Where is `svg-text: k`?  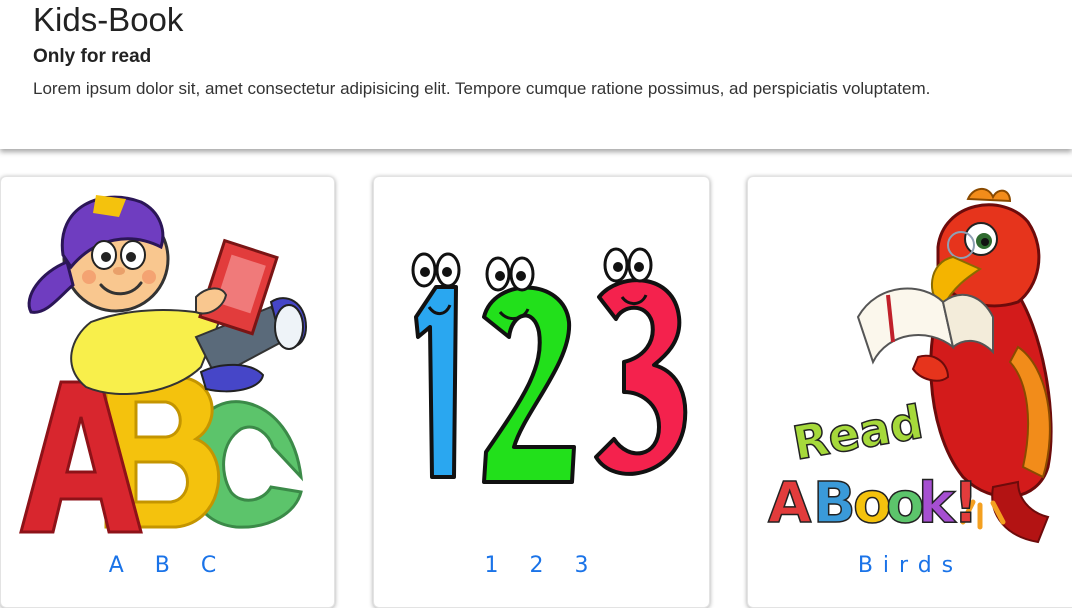
svg-text: k is located at coordinates (937, 503).